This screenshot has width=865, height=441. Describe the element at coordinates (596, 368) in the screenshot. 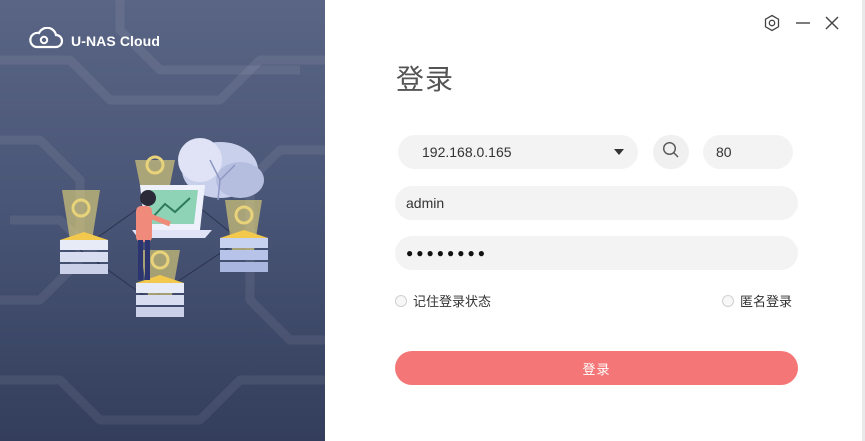

I see `login-button: 登录` at that location.